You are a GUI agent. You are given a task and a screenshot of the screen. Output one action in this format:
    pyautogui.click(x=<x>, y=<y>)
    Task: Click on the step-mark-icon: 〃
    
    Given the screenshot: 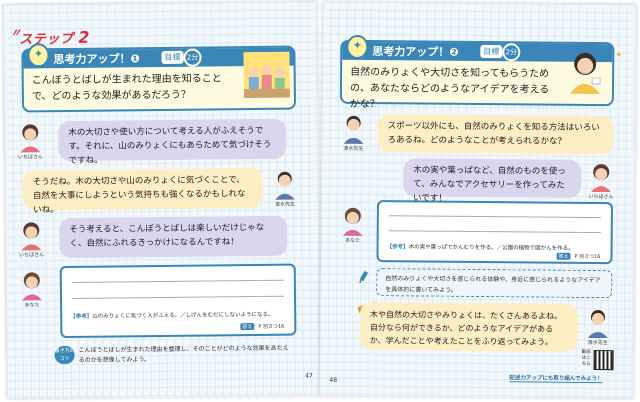 What is the action you would take?
    pyautogui.click(x=16, y=33)
    